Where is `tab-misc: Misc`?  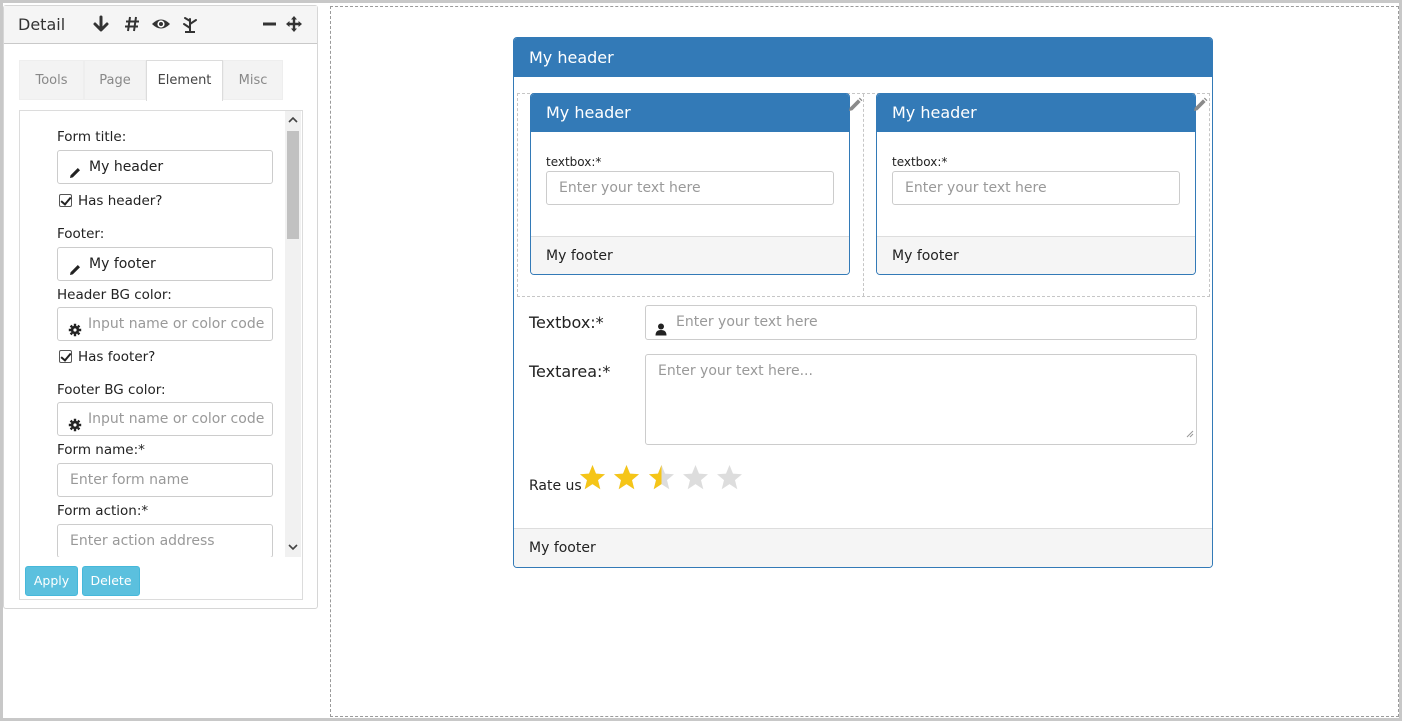
tab-misc: Misc is located at coordinates (253, 80).